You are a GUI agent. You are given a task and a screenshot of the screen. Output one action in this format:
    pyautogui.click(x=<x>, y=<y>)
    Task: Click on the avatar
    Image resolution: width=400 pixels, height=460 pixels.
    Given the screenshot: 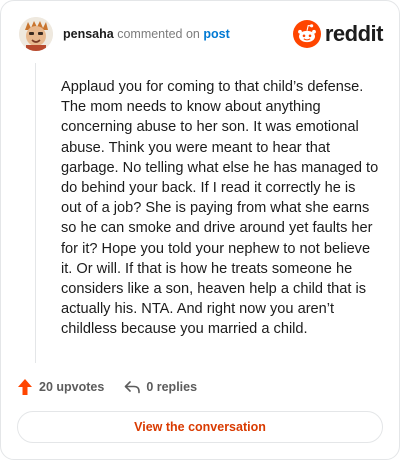 What is the action you would take?
    pyautogui.click(x=36, y=34)
    